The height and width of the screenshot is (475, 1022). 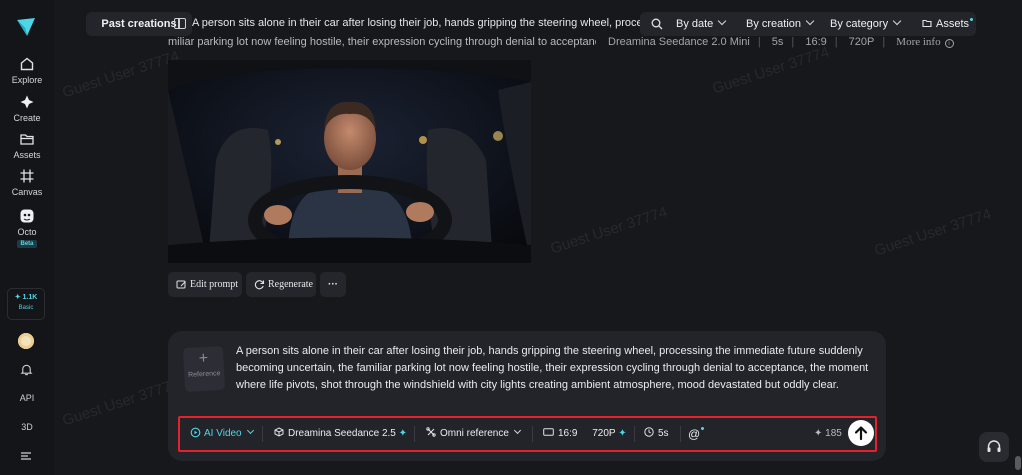 I want to click on reference-selector: Omni reference, so click(x=473, y=434).